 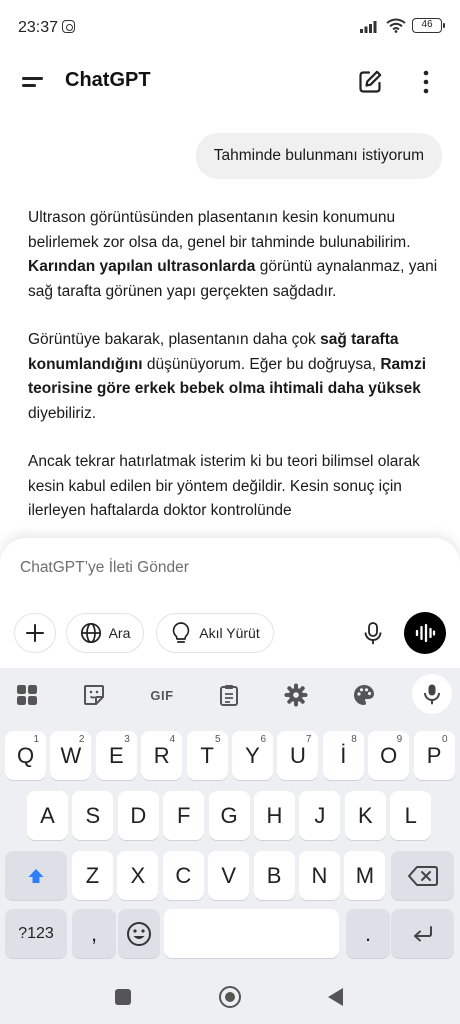 I want to click on emoji-smile-icon, so click(x=139, y=933).